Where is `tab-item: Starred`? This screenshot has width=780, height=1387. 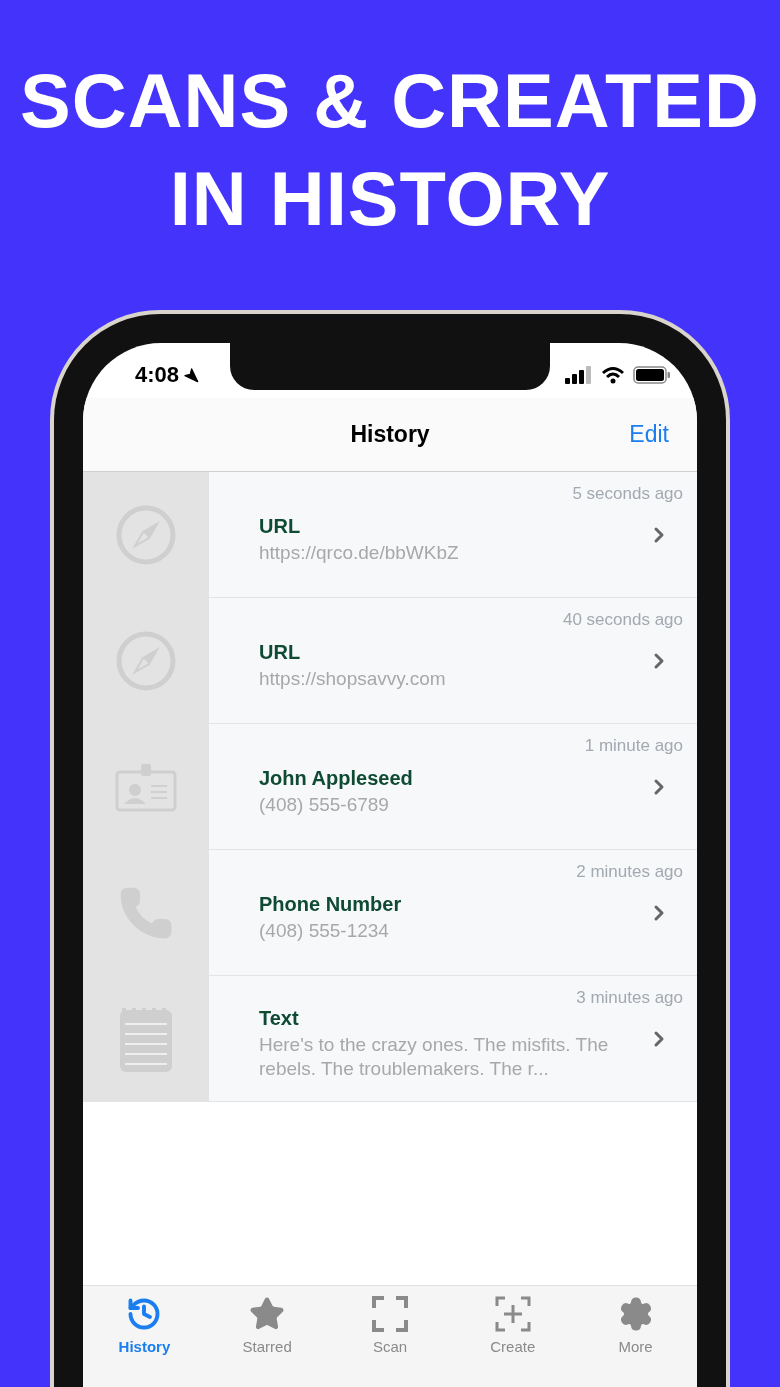
tab-item: Starred is located at coordinates (267, 1328).